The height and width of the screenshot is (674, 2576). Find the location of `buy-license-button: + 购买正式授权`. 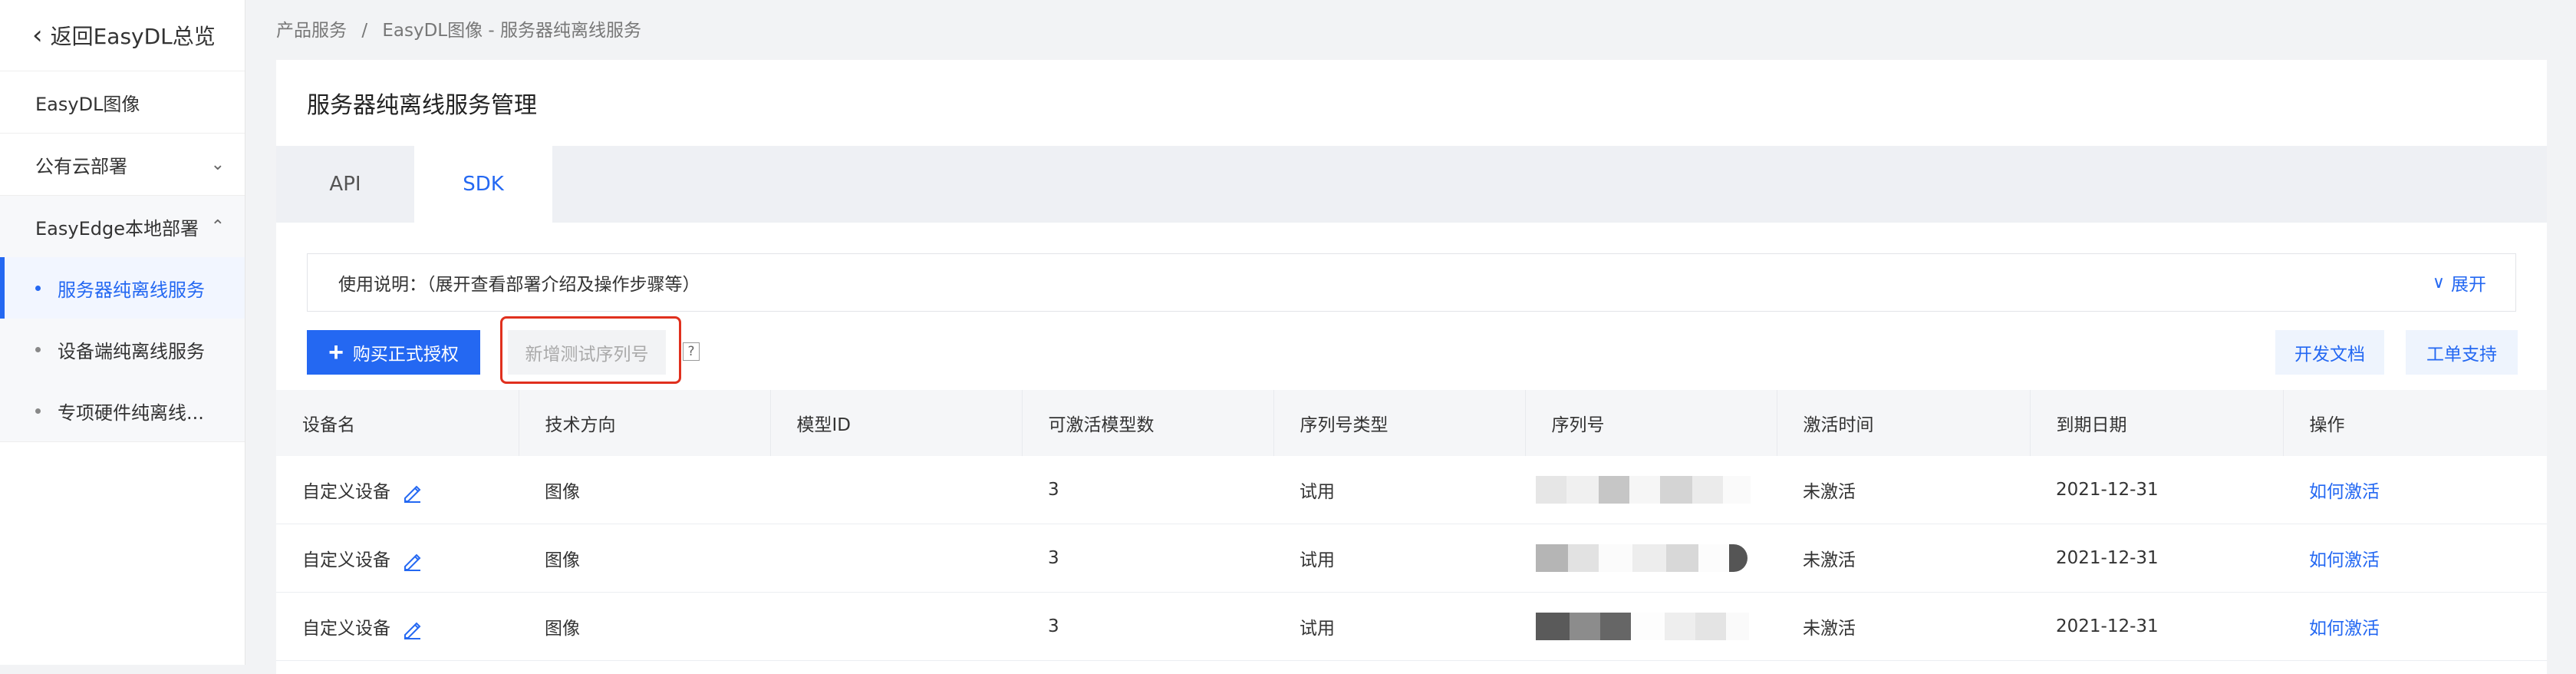

buy-license-button: + 购买正式授权 is located at coordinates (393, 352).